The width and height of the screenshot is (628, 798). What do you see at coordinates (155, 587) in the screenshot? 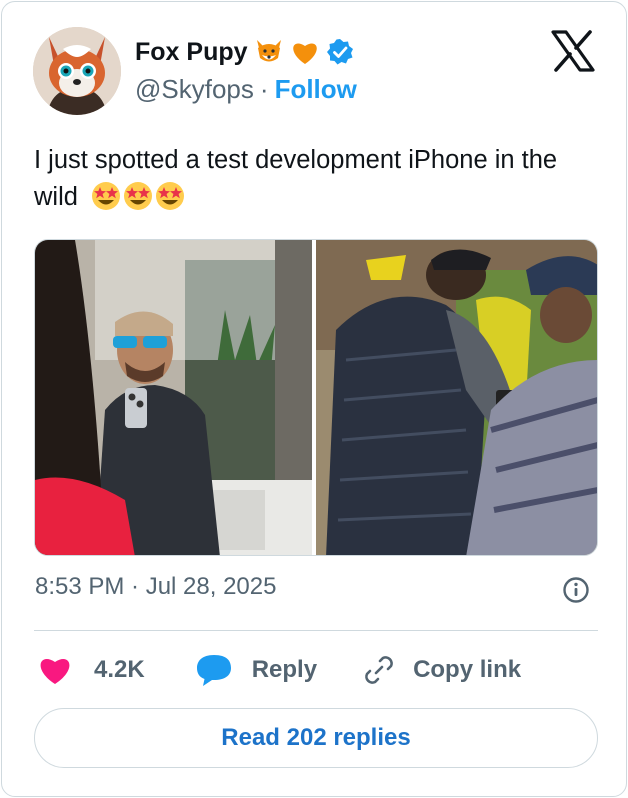
I see `tweet-timestamp: 8:53 PM · Jul 28, 2025` at bounding box center [155, 587].